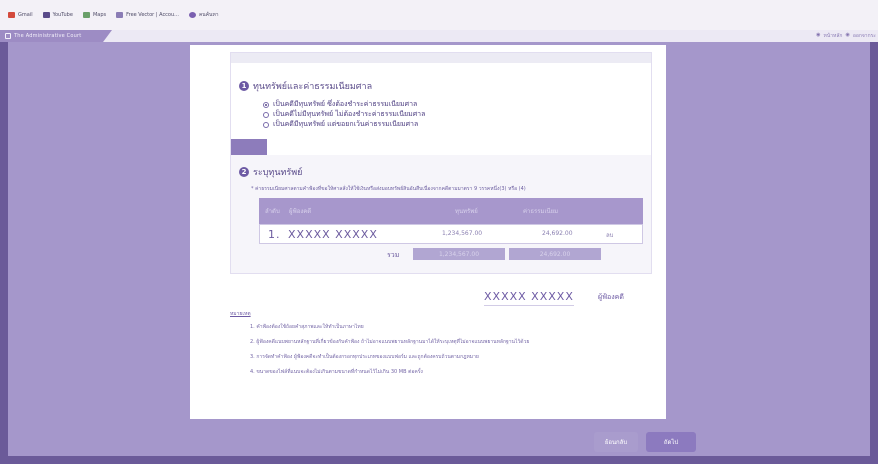 Image resolution: width=878 pixels, height=464 pixels. What do you see at coordinates (541, 211) in the screenshot?
I see `col-fee: ค่าธรรมเนียม` at bounding box center [541, 211].